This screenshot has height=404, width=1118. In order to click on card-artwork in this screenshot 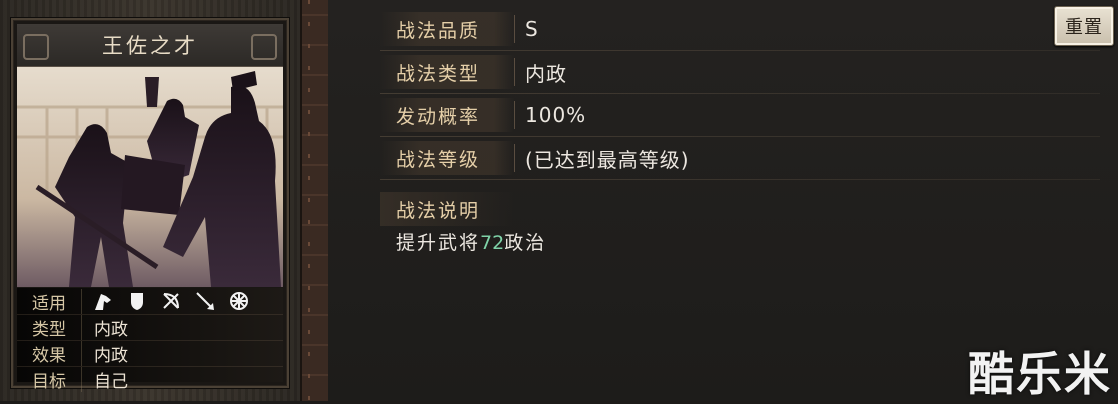, I will do `click(150, 177)`.